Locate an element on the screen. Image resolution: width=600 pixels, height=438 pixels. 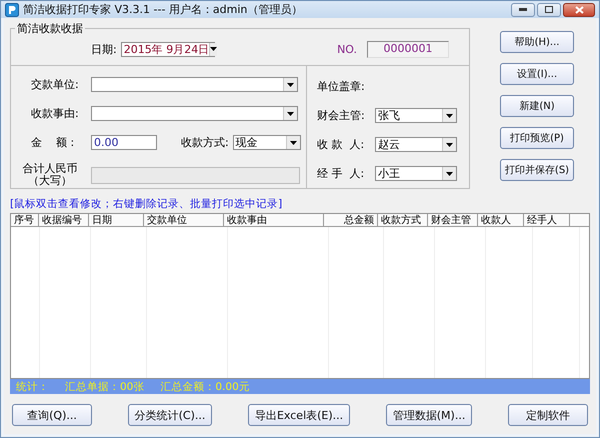
field-label: 金 额 : is located at coordinates (53, 142).